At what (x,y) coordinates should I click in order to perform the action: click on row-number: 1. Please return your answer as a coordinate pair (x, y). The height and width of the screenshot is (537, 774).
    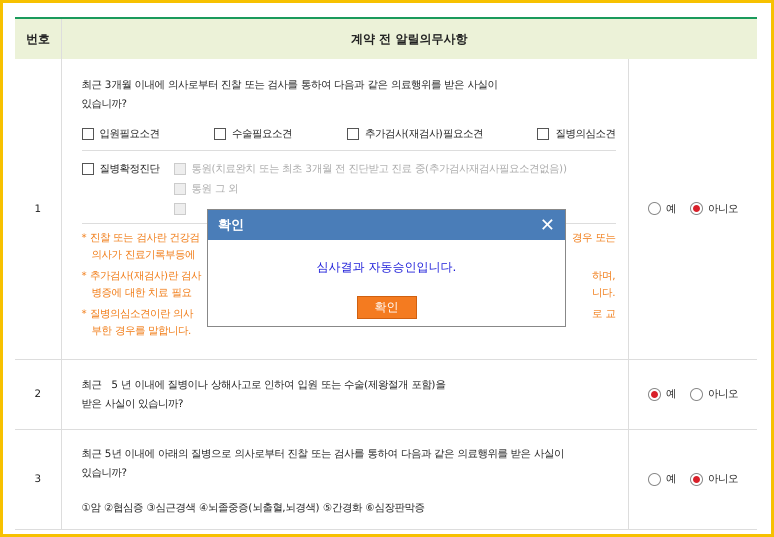
    Looking at the image, I should click on (38, 208).